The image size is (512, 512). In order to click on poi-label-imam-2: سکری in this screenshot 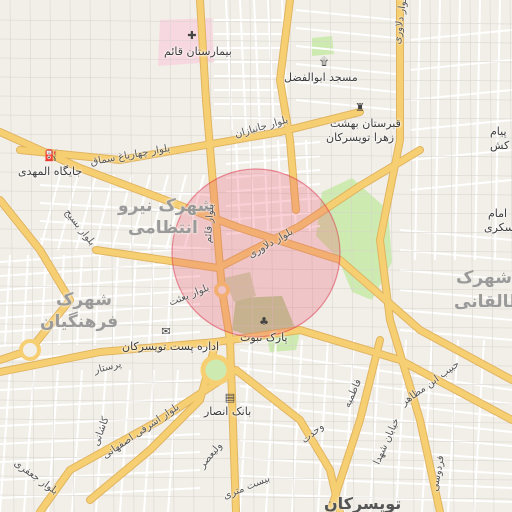, I will do `click(498, 227)`.